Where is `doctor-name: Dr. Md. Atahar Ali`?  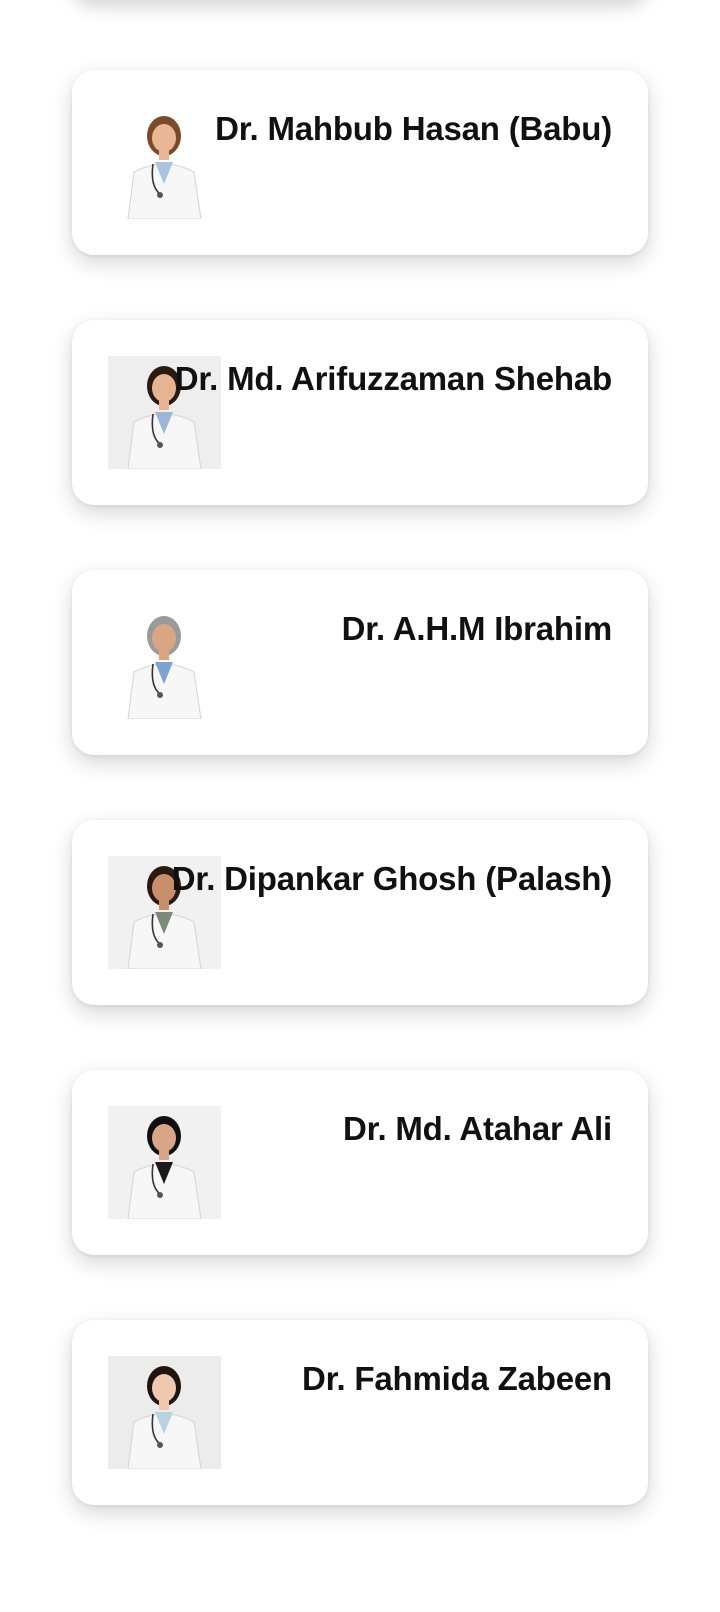 doctor-name: Dr. Md. Atahar Ali is located at coordinates (477, 1128).